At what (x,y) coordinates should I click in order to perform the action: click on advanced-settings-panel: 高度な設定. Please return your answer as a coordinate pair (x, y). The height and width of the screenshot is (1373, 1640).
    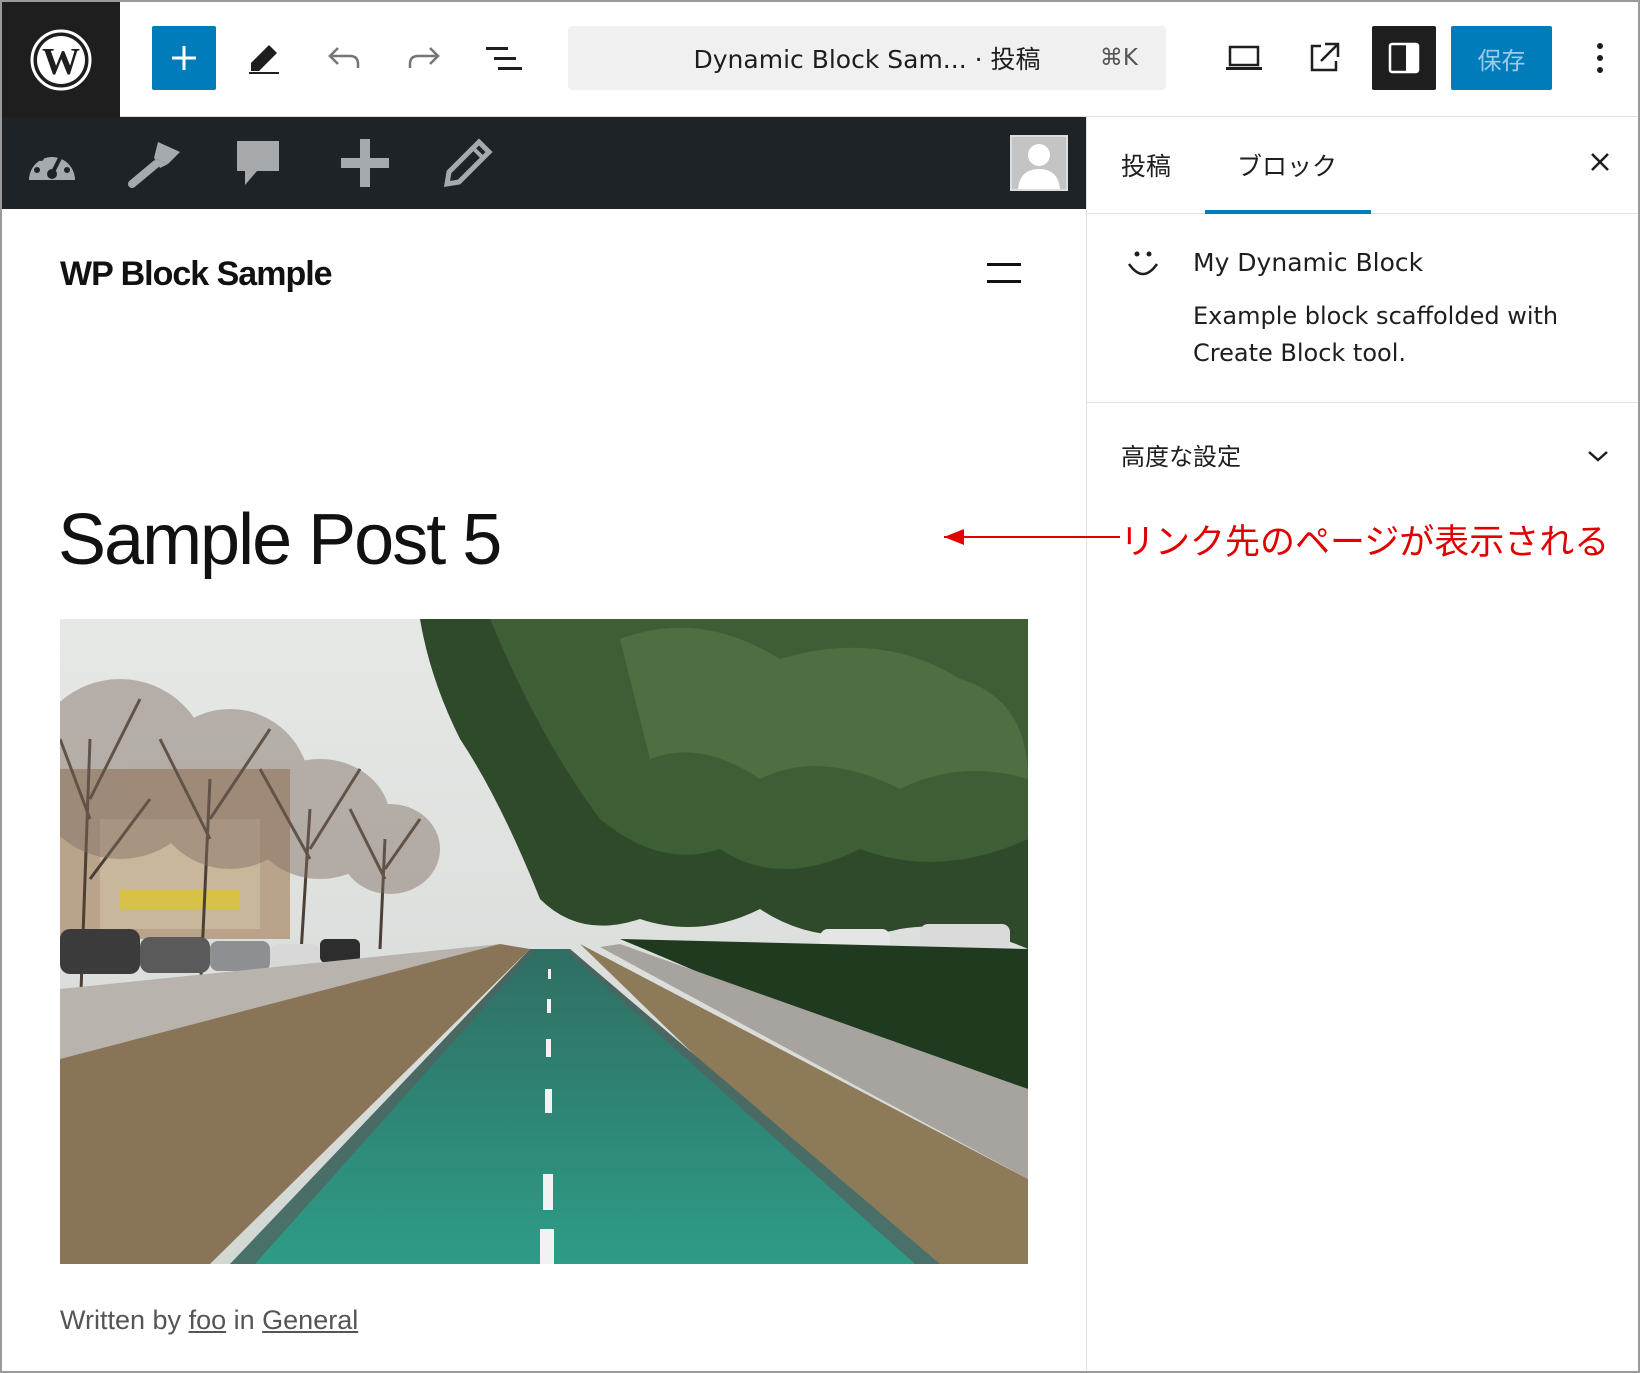
    Looking at the image, I should click on (1362, 455).